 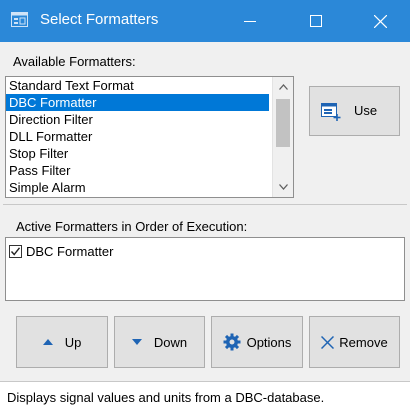 What do you see at coordinates (366, 110) in the screenshot?
I see `use-button-label: Use` at bounding box center [366, 110].